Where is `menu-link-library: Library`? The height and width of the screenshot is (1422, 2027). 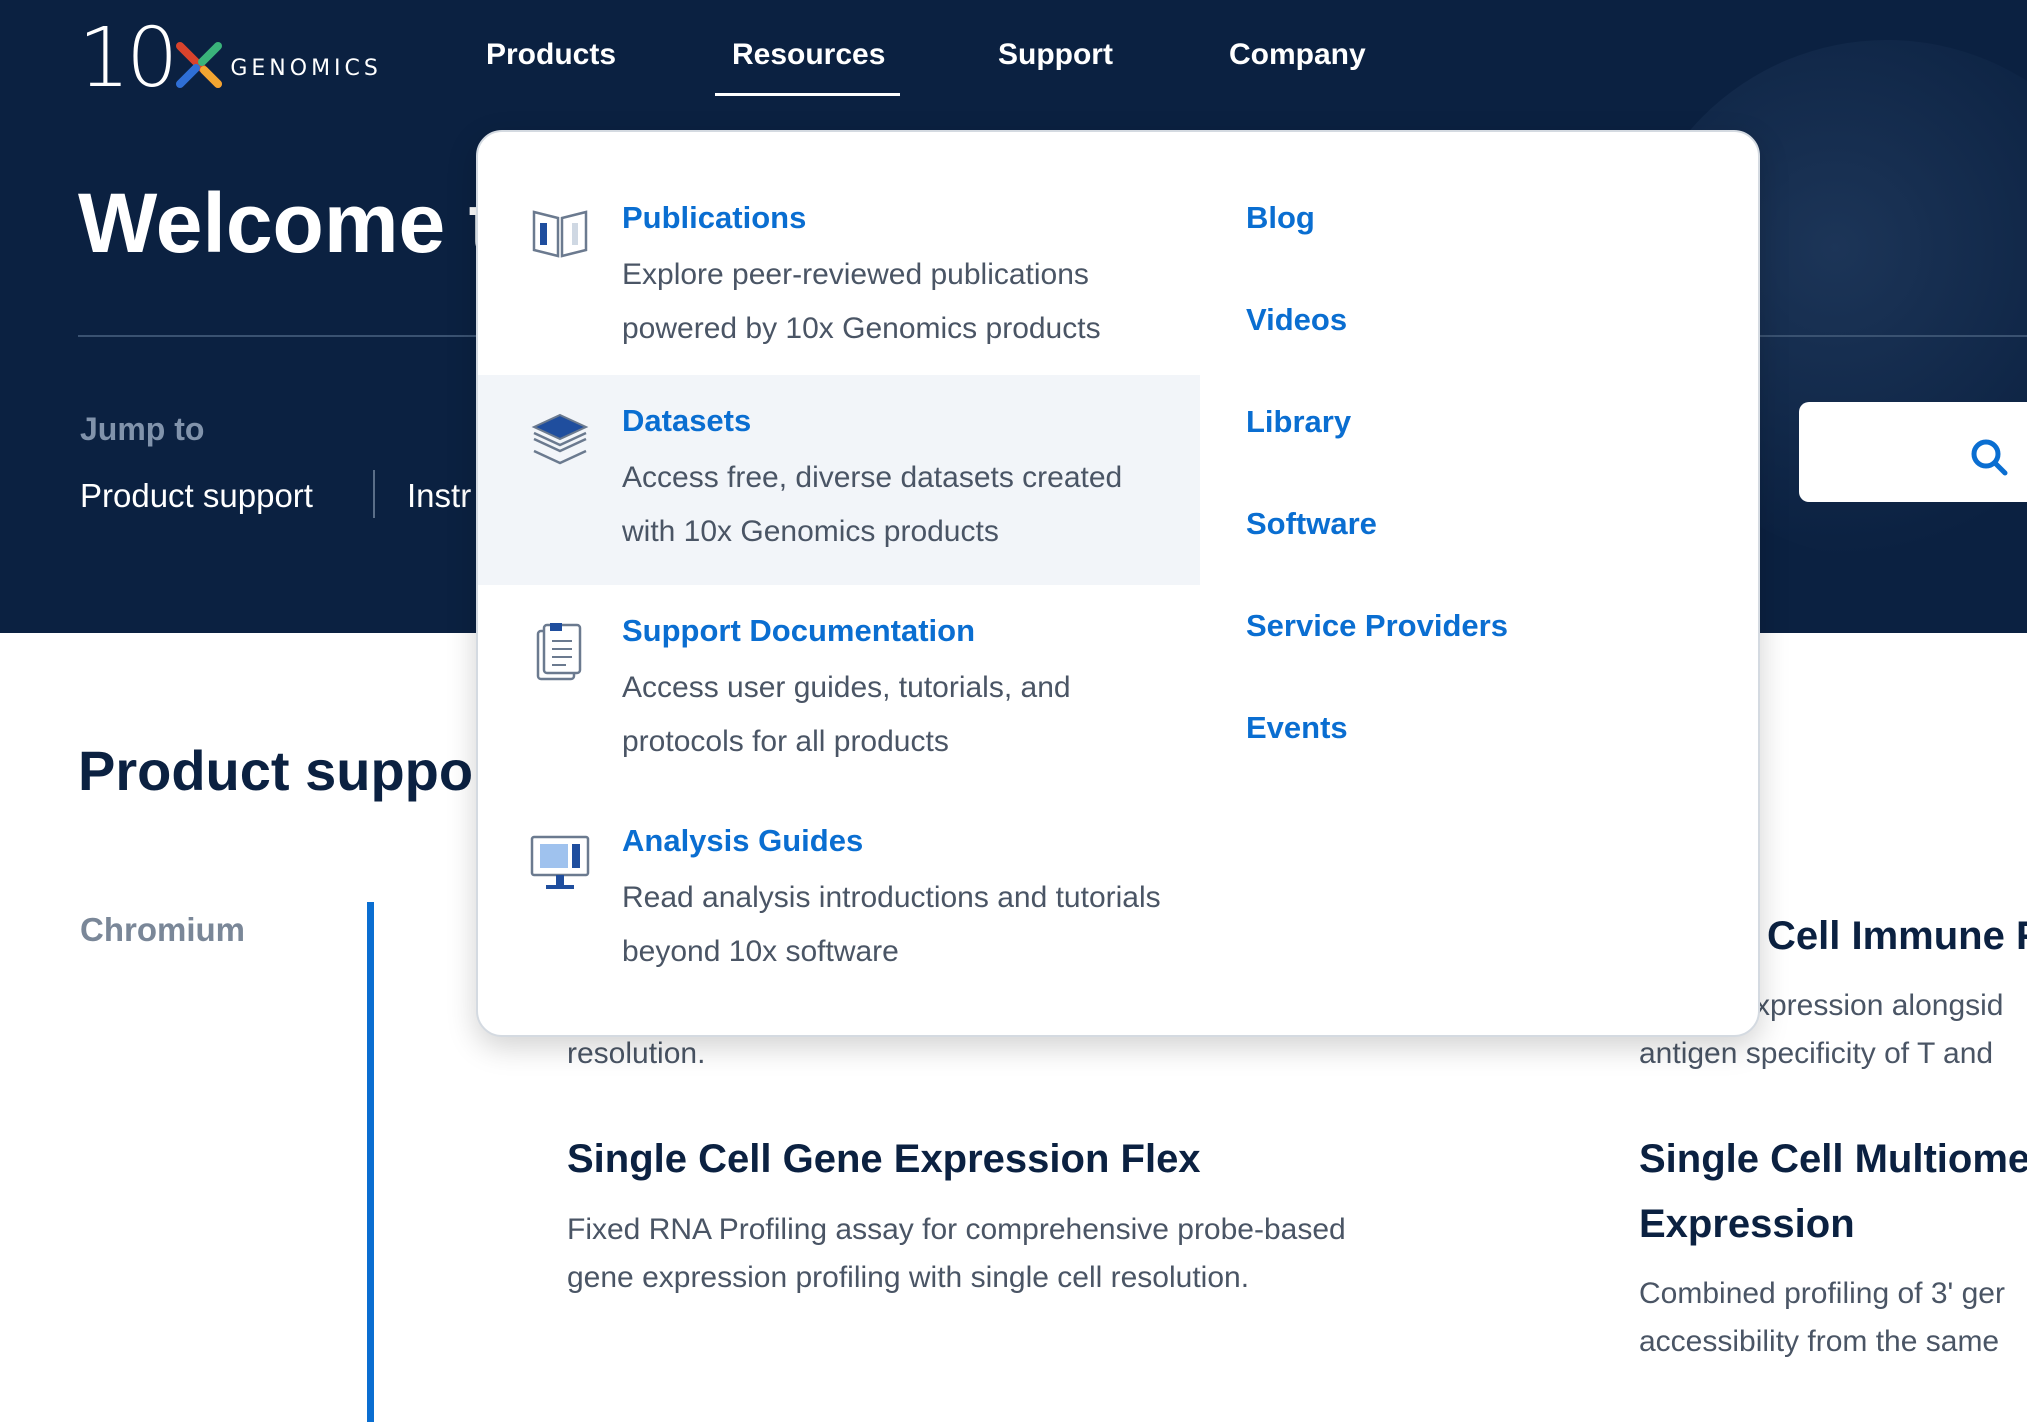
menu-link-library: Library is located at coordinates (1298, 422).